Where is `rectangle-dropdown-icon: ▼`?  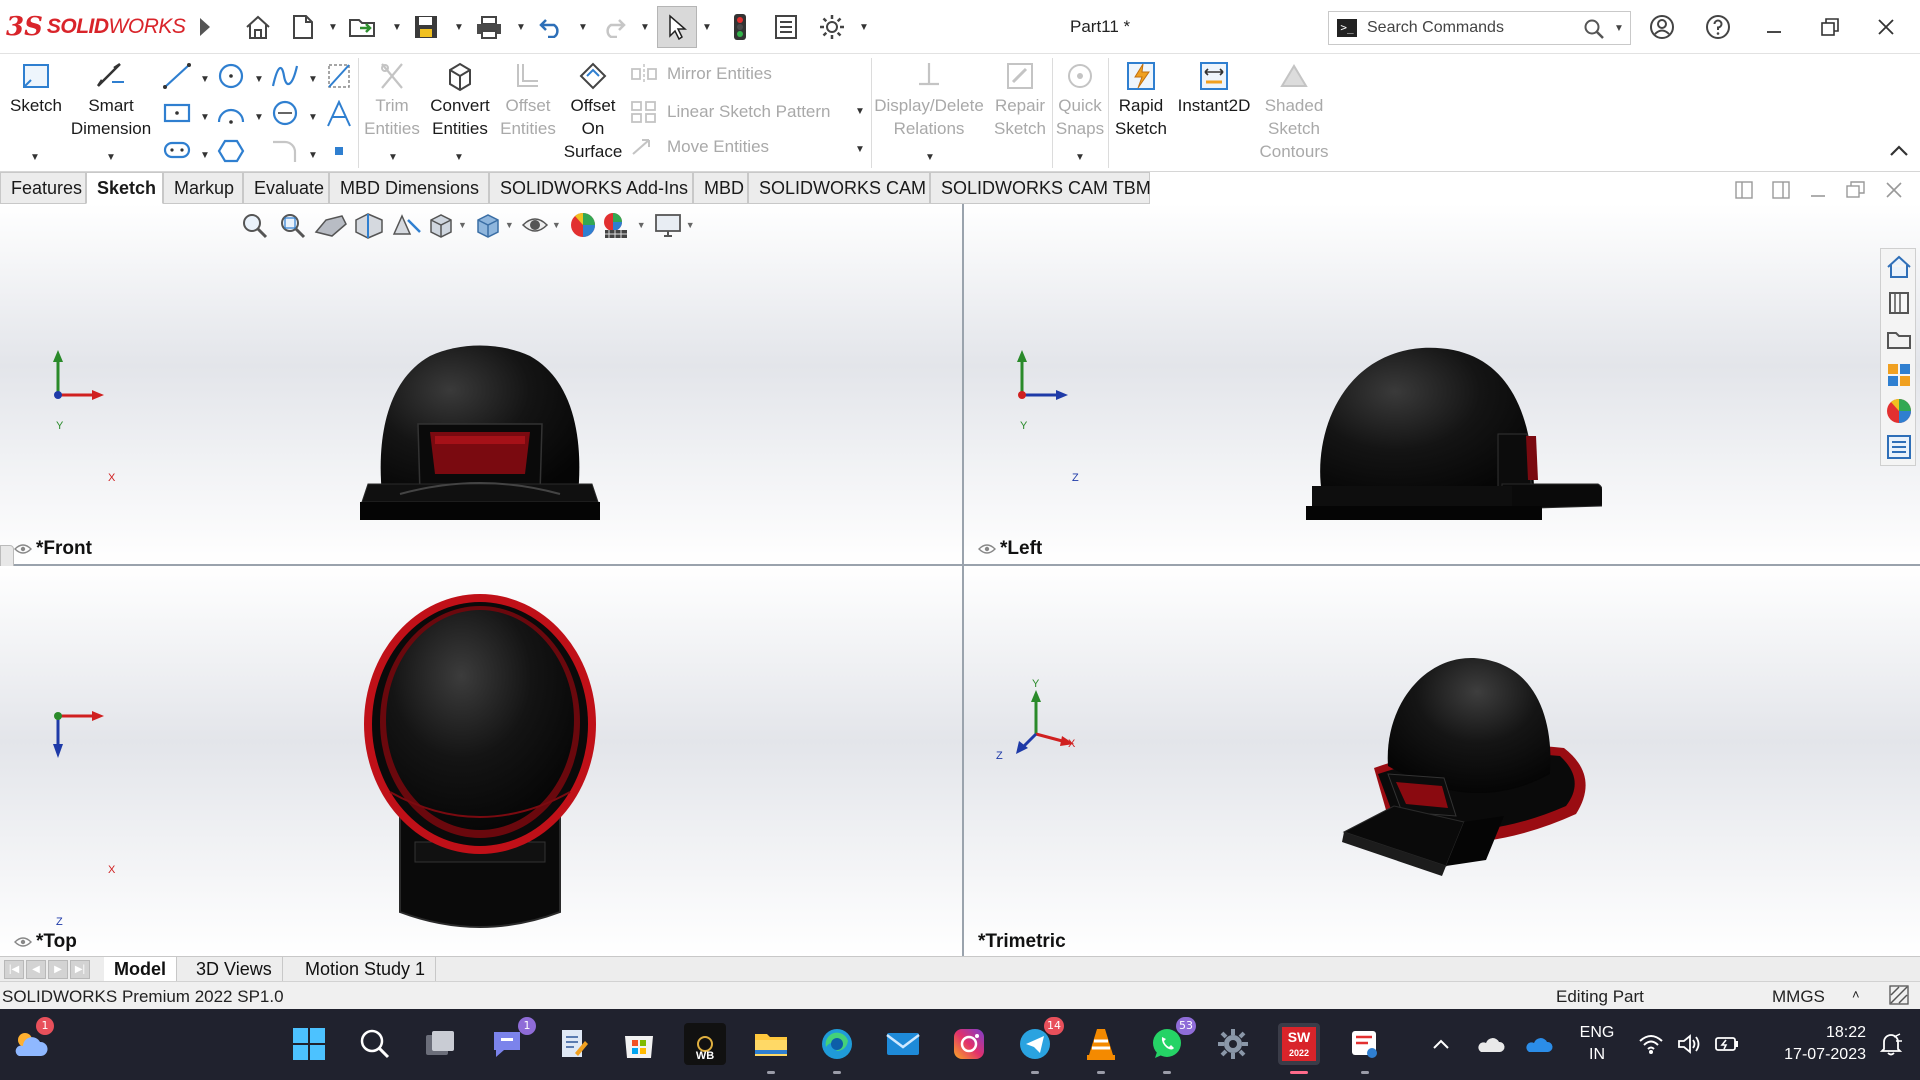 rectangle-dropdown-icon: ▼ is located at coordinates (205, 117).